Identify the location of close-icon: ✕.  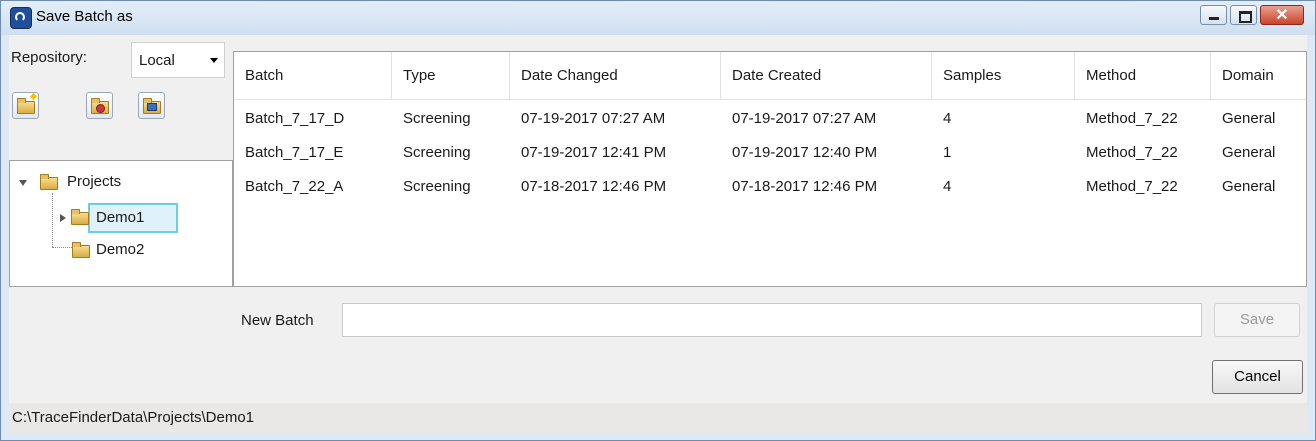
(1282, 15).